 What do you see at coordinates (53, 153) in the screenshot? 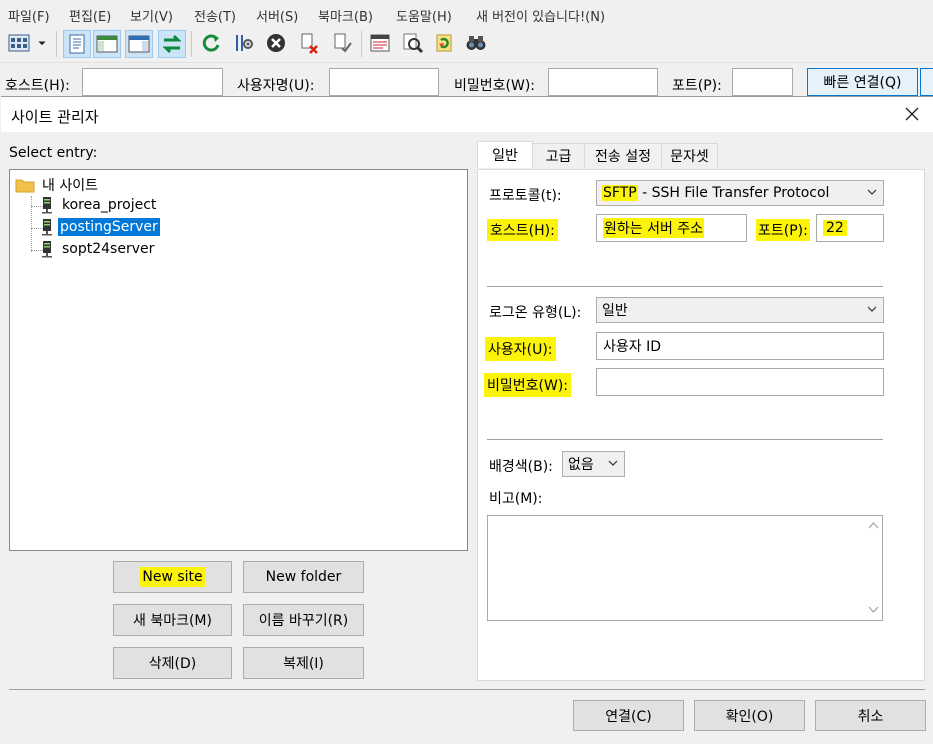
I see `select-entry-label: Select entry:` at bounding box center [53, 153].